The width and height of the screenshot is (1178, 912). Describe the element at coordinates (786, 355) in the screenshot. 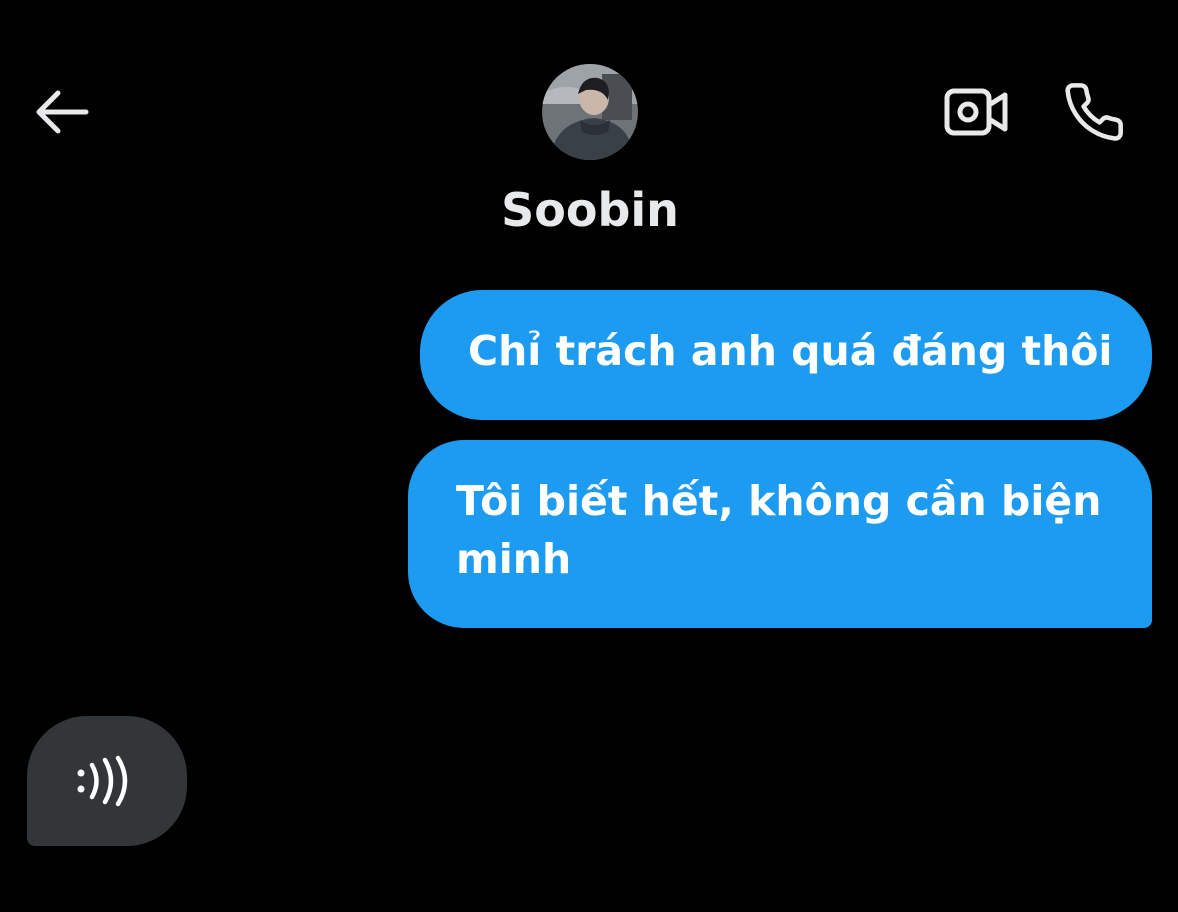

I see `sent-message: Chỉ trách anh quá đáng thôi` at that location.